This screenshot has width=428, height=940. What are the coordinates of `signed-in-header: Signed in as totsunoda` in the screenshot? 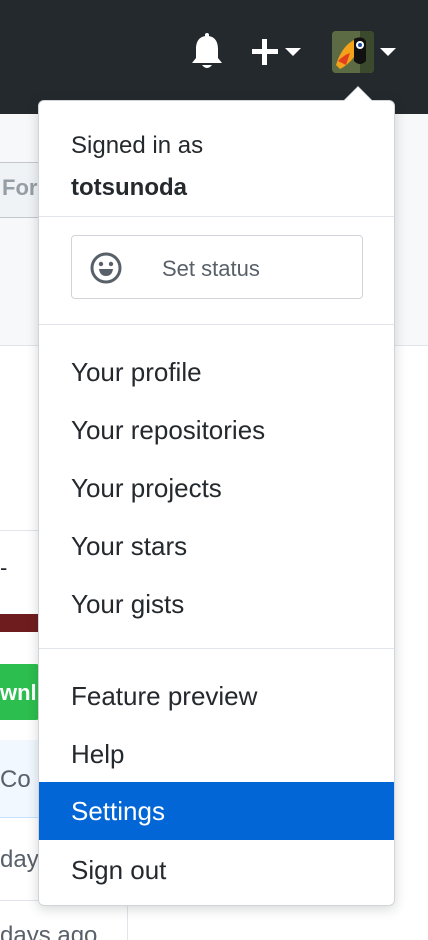 It's located at (137, 167).